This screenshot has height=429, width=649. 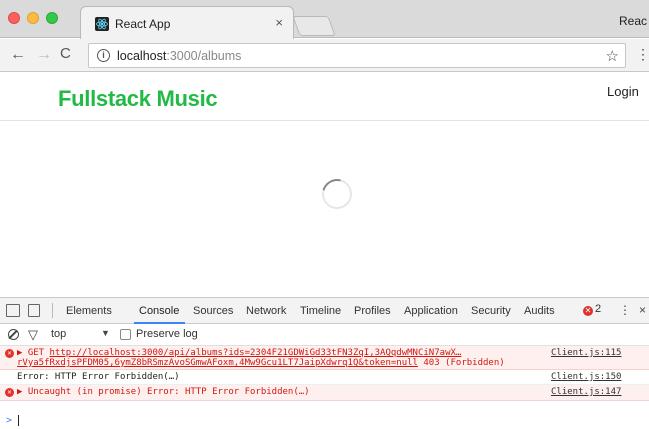 I want to click on reload-icon: C, so click(x=65, y=53).